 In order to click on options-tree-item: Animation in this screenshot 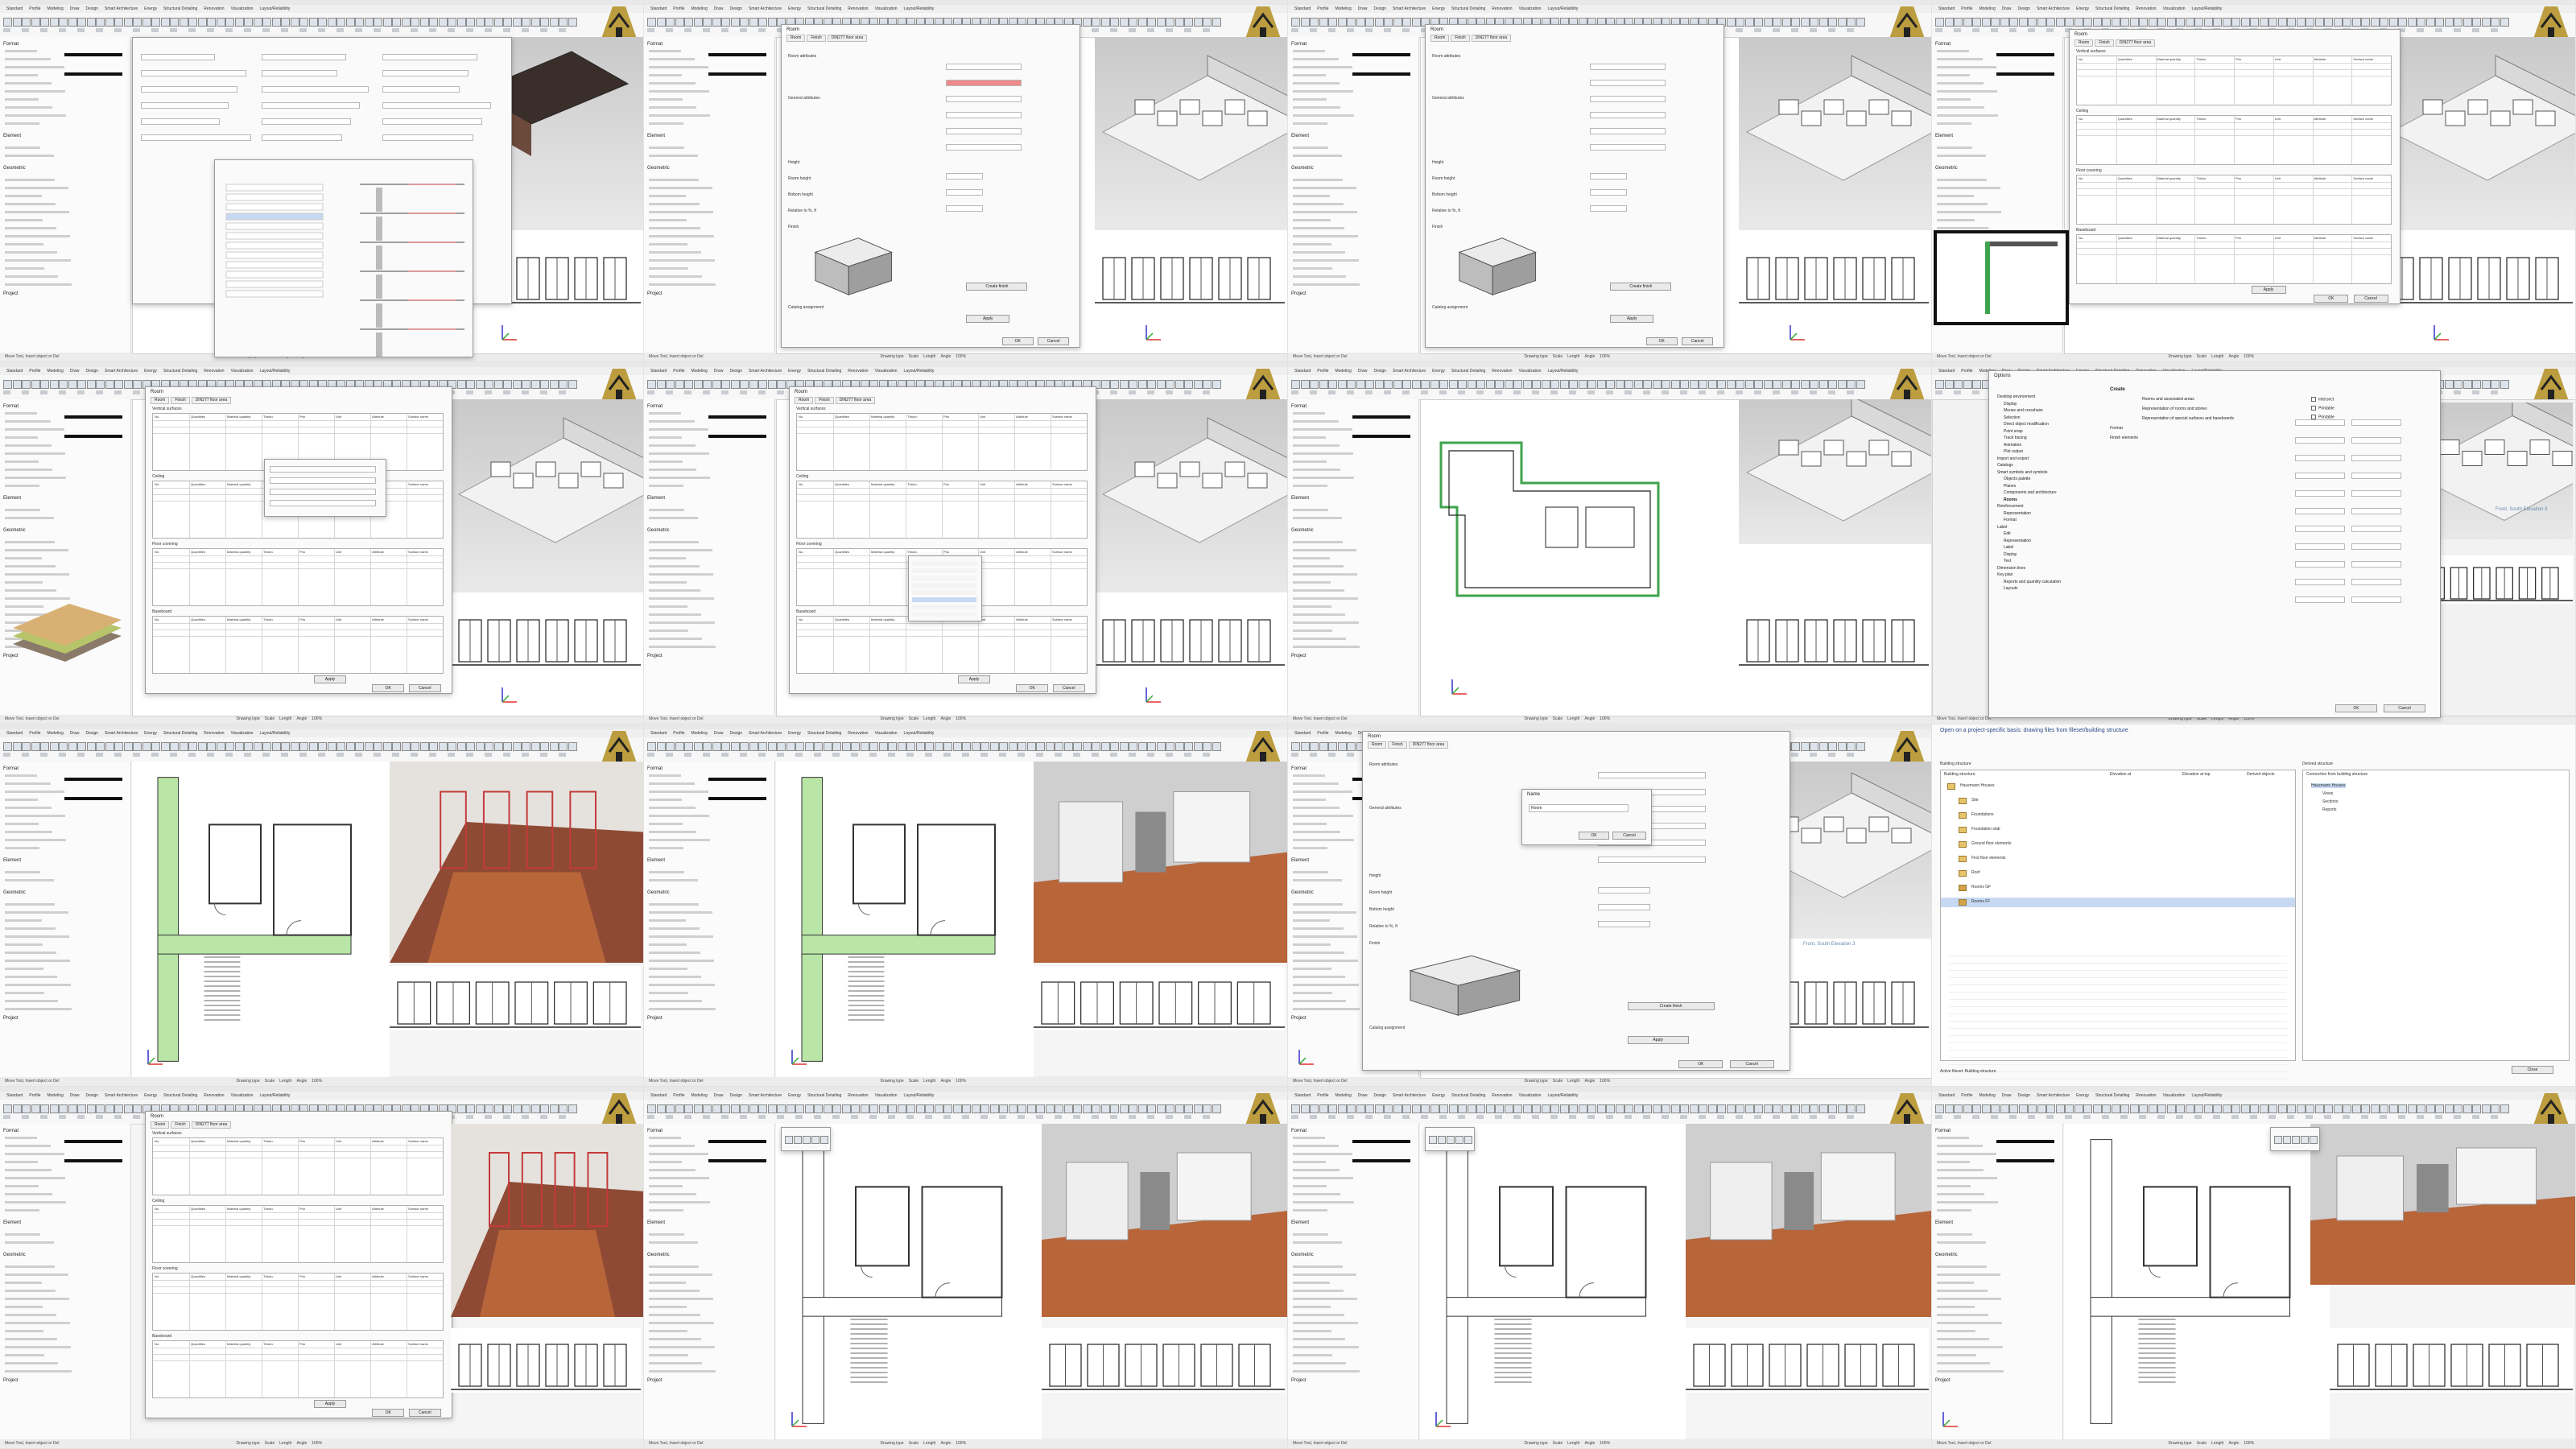, I will do `click(2049, 445)`.